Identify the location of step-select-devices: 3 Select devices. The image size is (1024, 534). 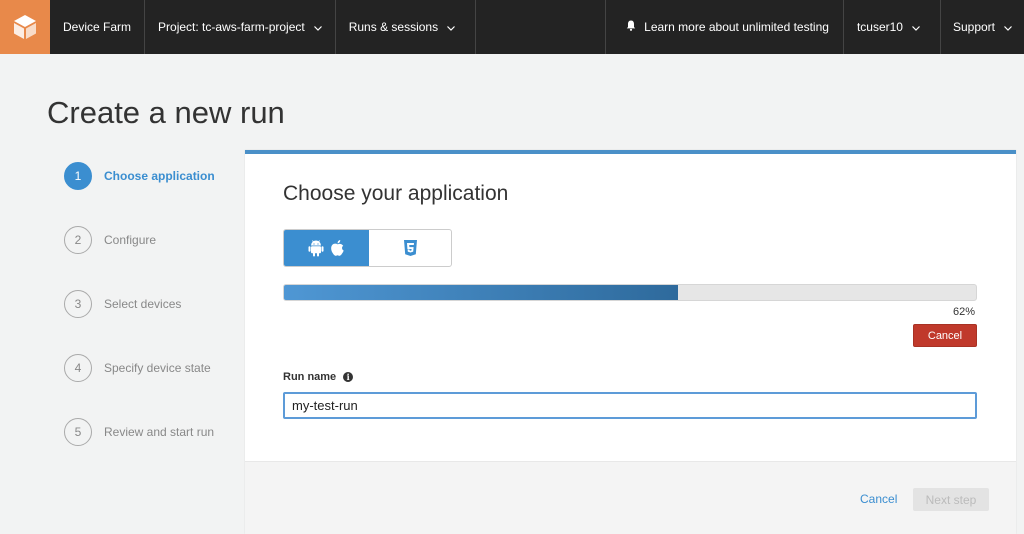
(139, 304).